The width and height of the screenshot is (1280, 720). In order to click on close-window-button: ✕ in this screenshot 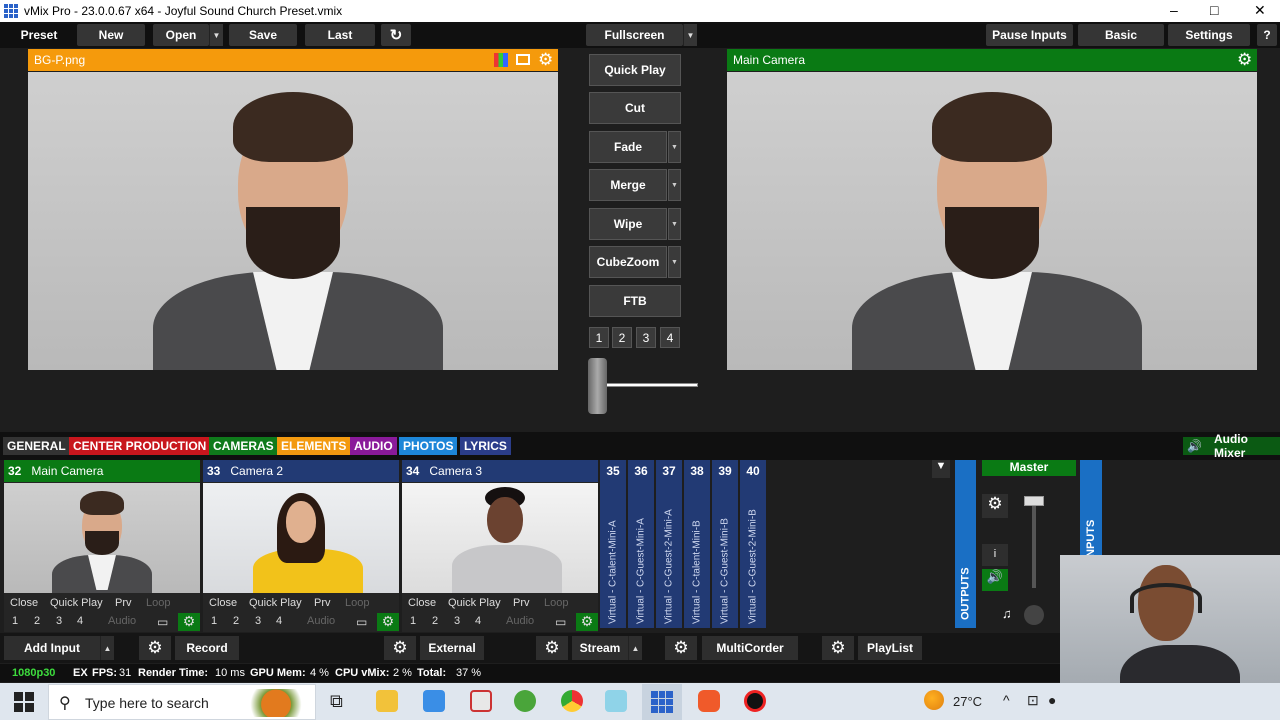, I will do `click(1260, 10)`.